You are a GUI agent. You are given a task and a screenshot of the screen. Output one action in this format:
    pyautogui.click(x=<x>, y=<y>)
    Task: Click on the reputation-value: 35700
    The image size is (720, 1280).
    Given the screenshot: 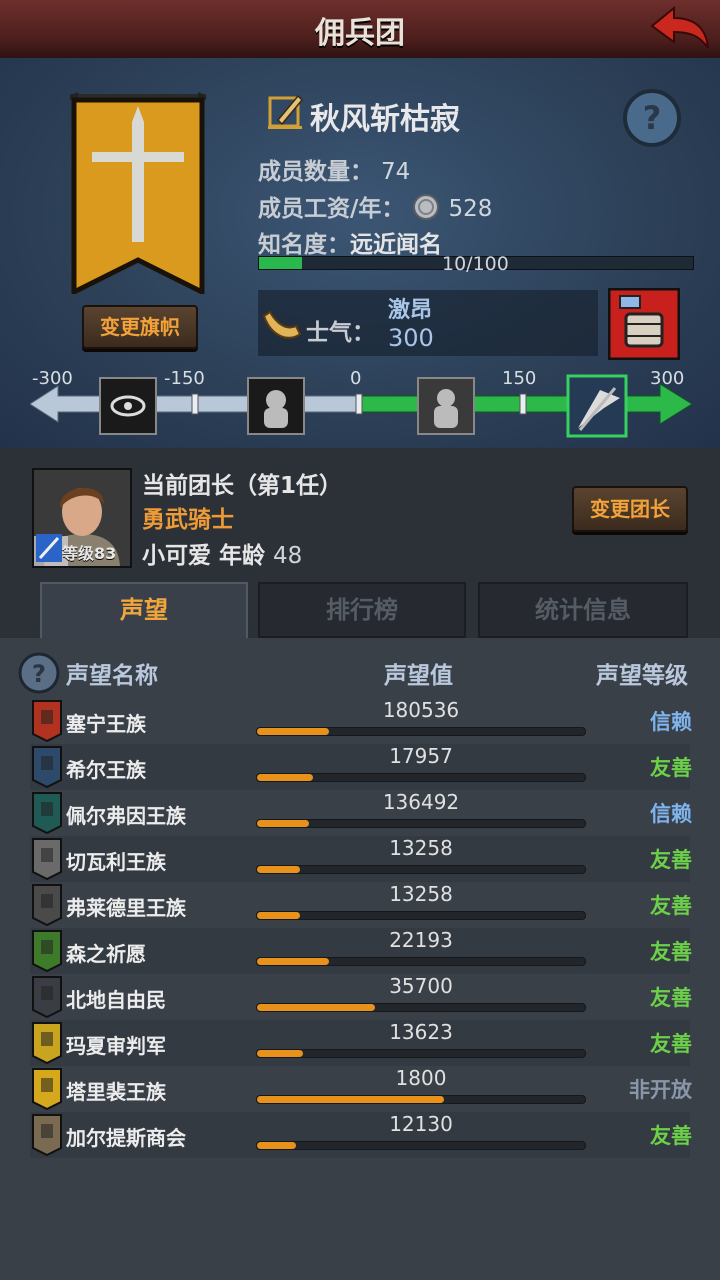 What is the action you would take?
    pyautogui.click(x=421, y=986)
    